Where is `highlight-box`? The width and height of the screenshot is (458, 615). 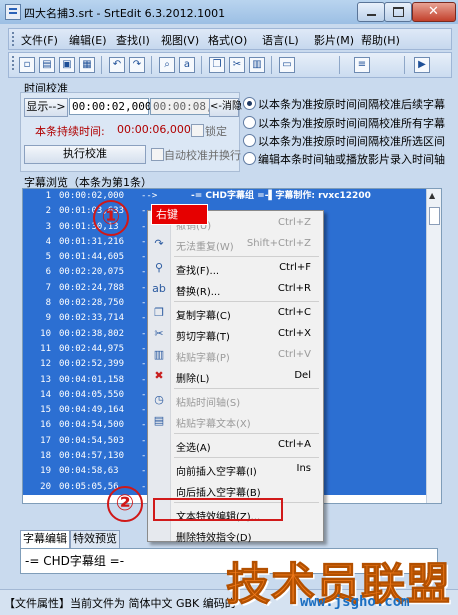 highlight-box is located at coordinates (218, 509).